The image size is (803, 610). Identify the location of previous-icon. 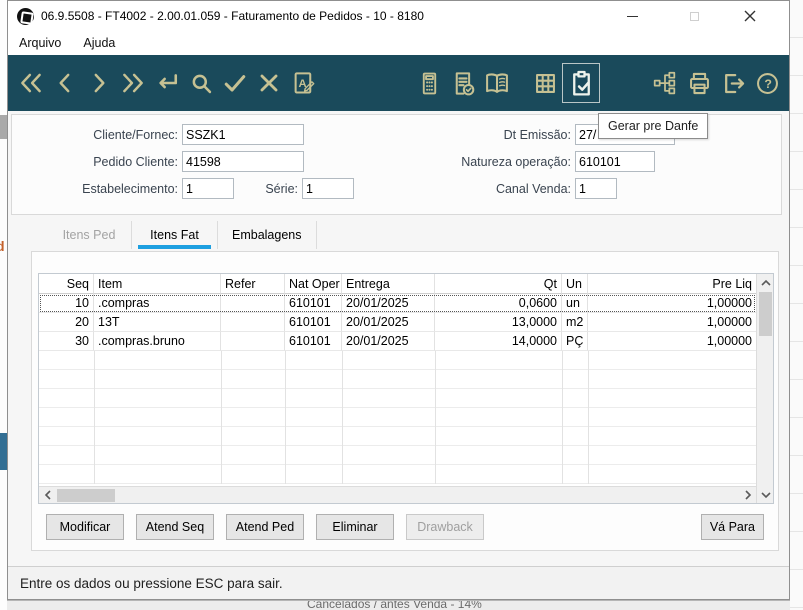
(64, 83).